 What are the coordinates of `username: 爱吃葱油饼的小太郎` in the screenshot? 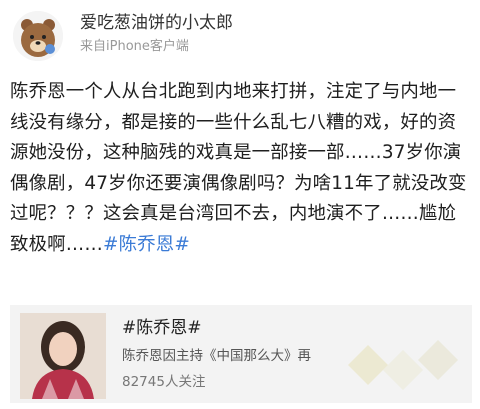 It's located at (156, 23).